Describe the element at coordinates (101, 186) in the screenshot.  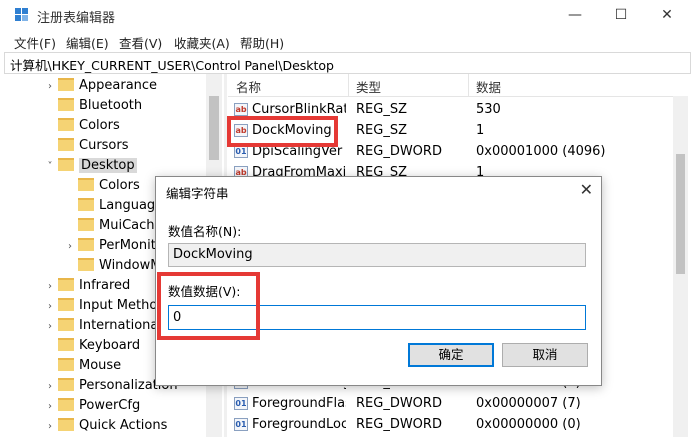
I see `tree-item-desktop-colors: Colors` at that location.